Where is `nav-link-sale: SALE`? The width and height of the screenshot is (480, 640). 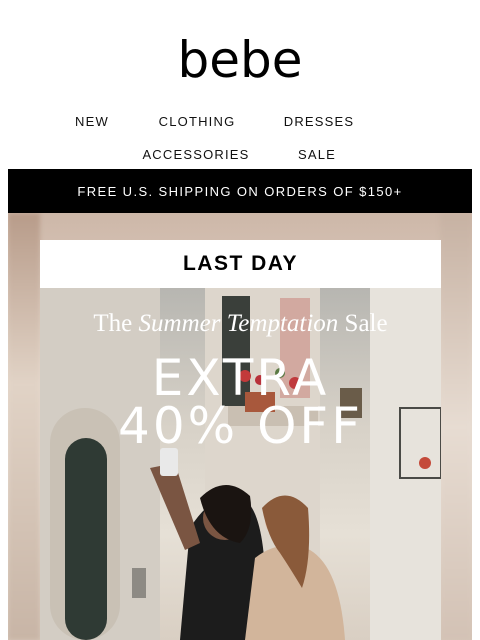
nav-link-sale: SALE is located at coordinates (317, 154).